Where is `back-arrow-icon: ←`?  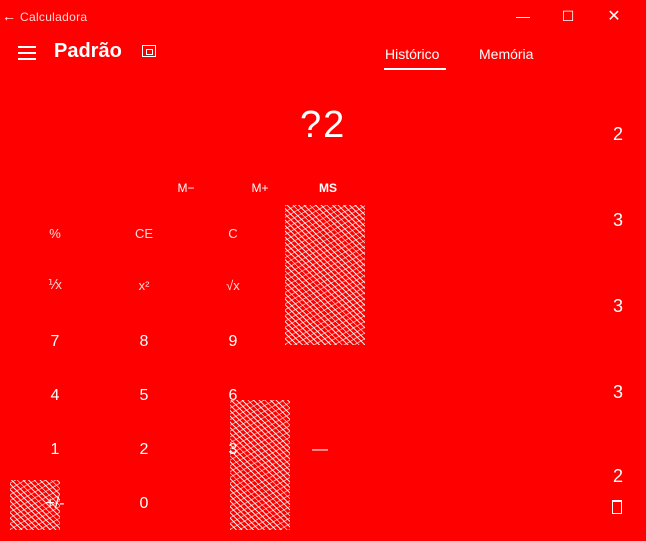 back-arrow-icon: ← is located at coordinates (9, 16).